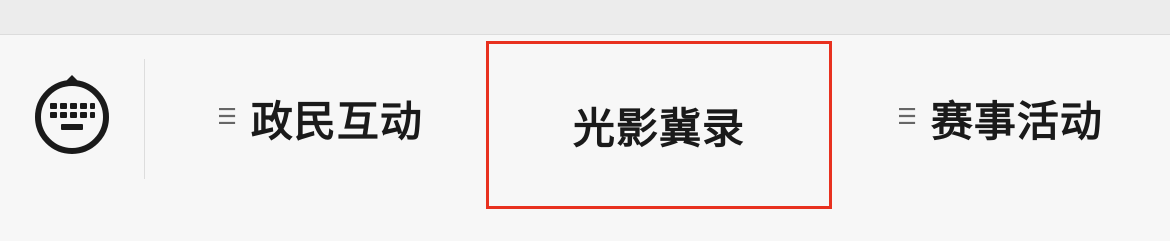 This screenshot has height=241, width=1170. I want to click on menu-item-label: 赛事活动, so click(1016, 121).